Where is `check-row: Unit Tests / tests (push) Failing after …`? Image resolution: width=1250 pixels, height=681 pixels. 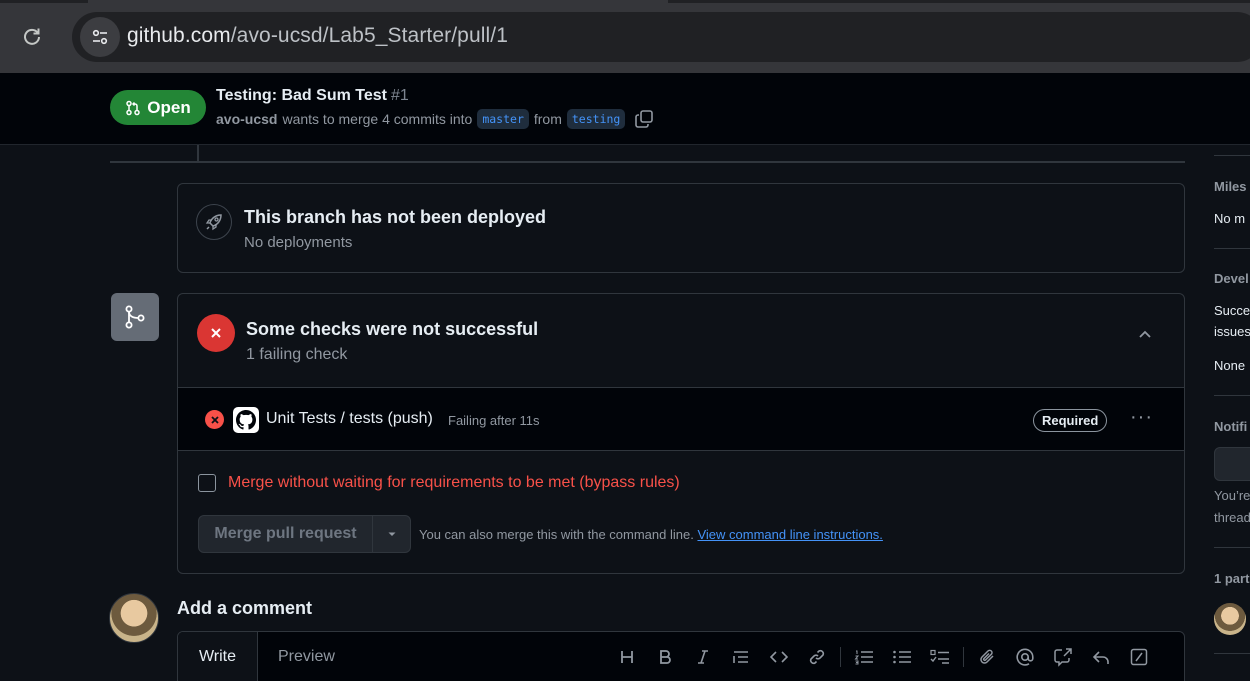 check-row: Unit Tests / tests (push) Failing after … is located at coordinates (681, 419).